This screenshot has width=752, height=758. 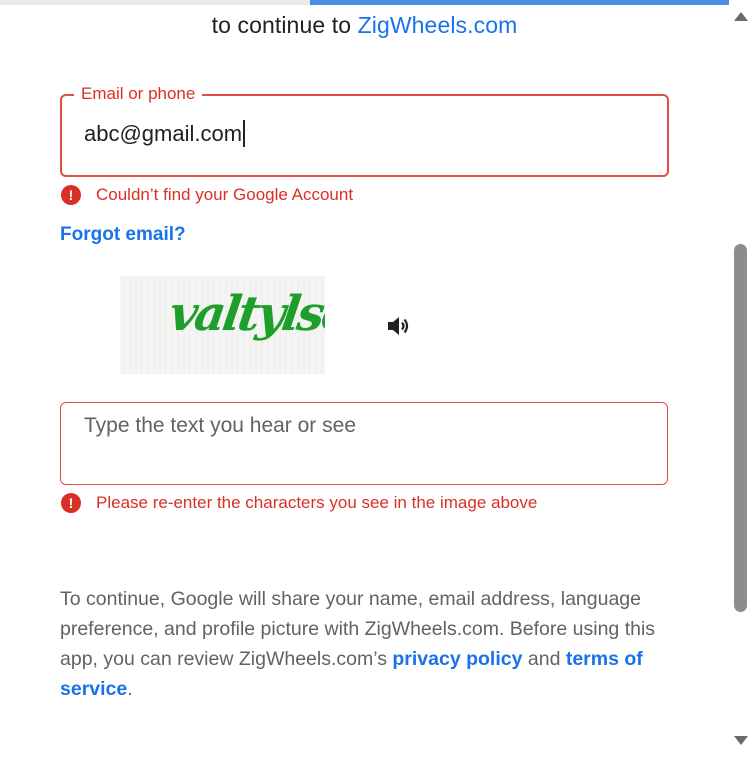 What do you see at coordinates (740, 428) in the screenshot?
I see `scrollbar-thumb` at bounding box center [740, 428].